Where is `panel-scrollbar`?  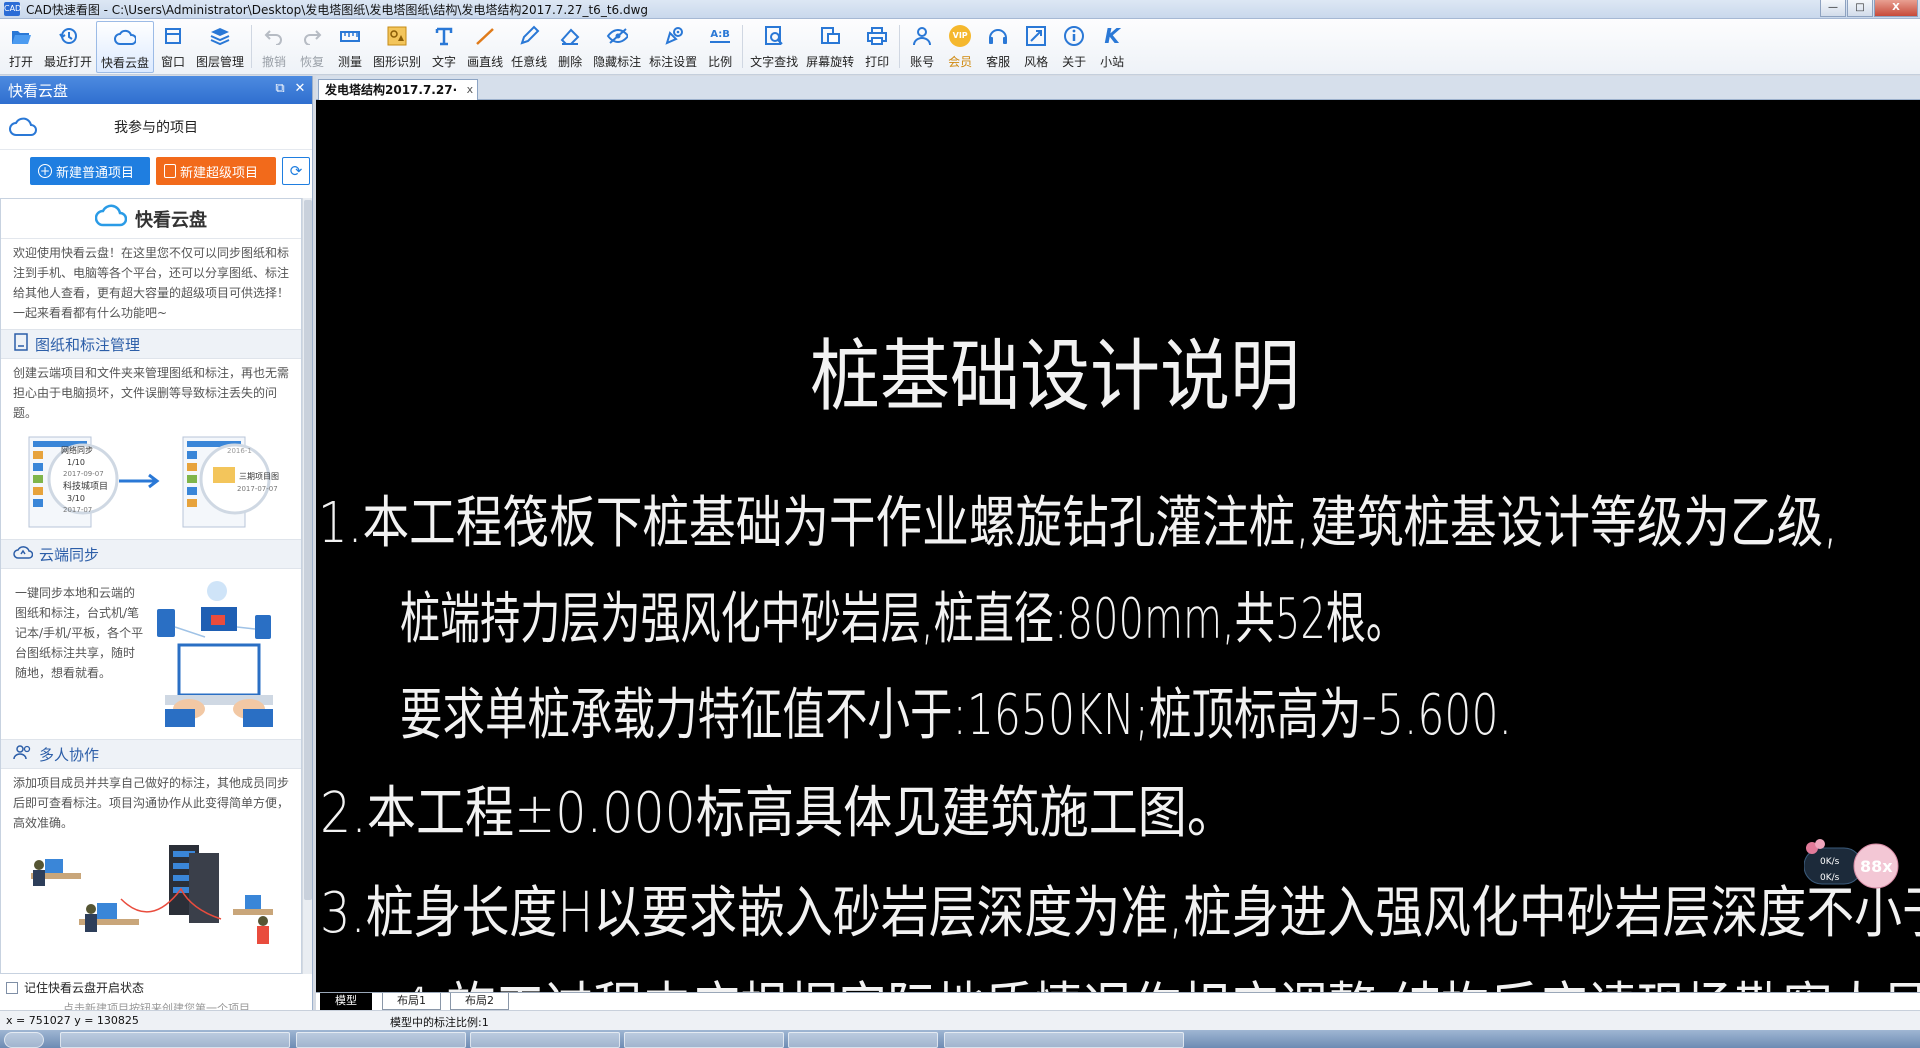
panel-scrollbar is located at coordinates (307, 586).